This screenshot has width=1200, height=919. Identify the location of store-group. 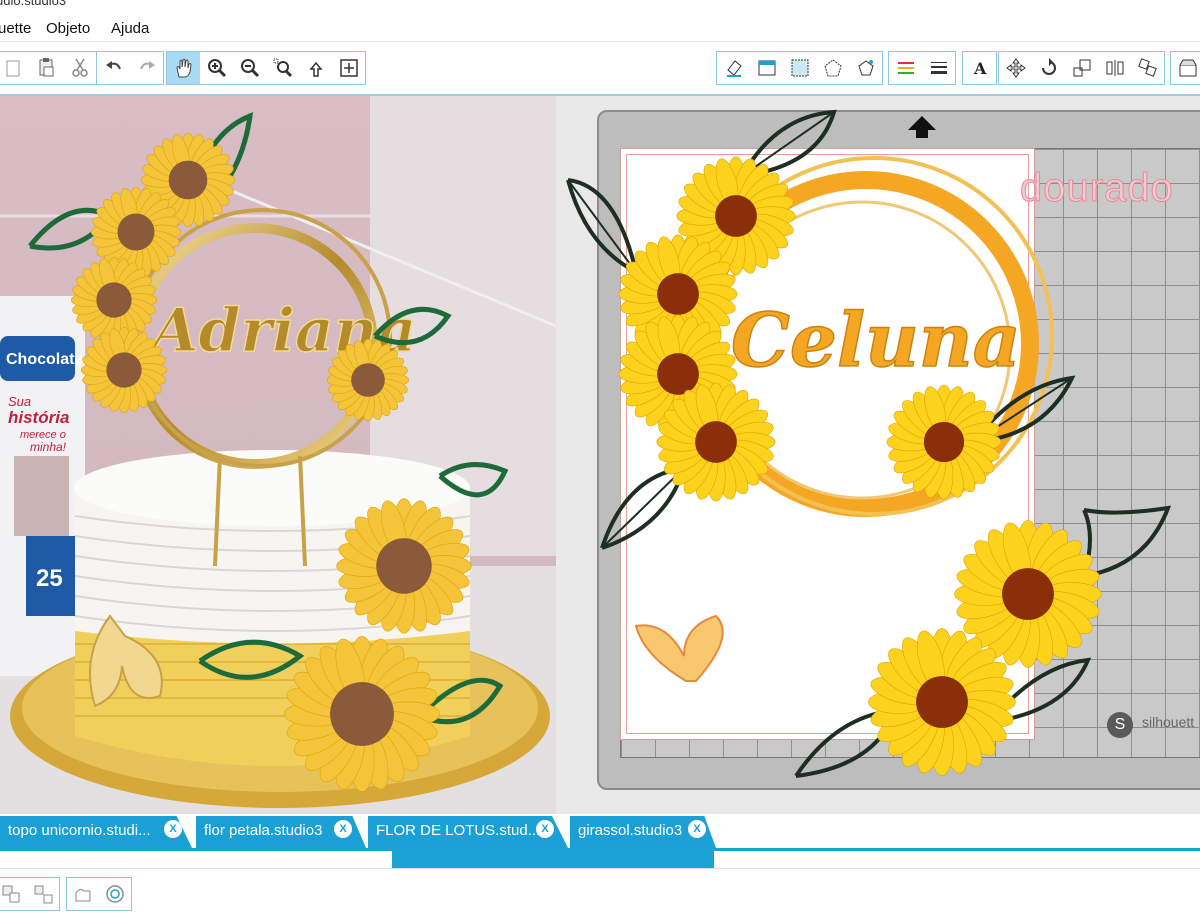
(1185, 68).